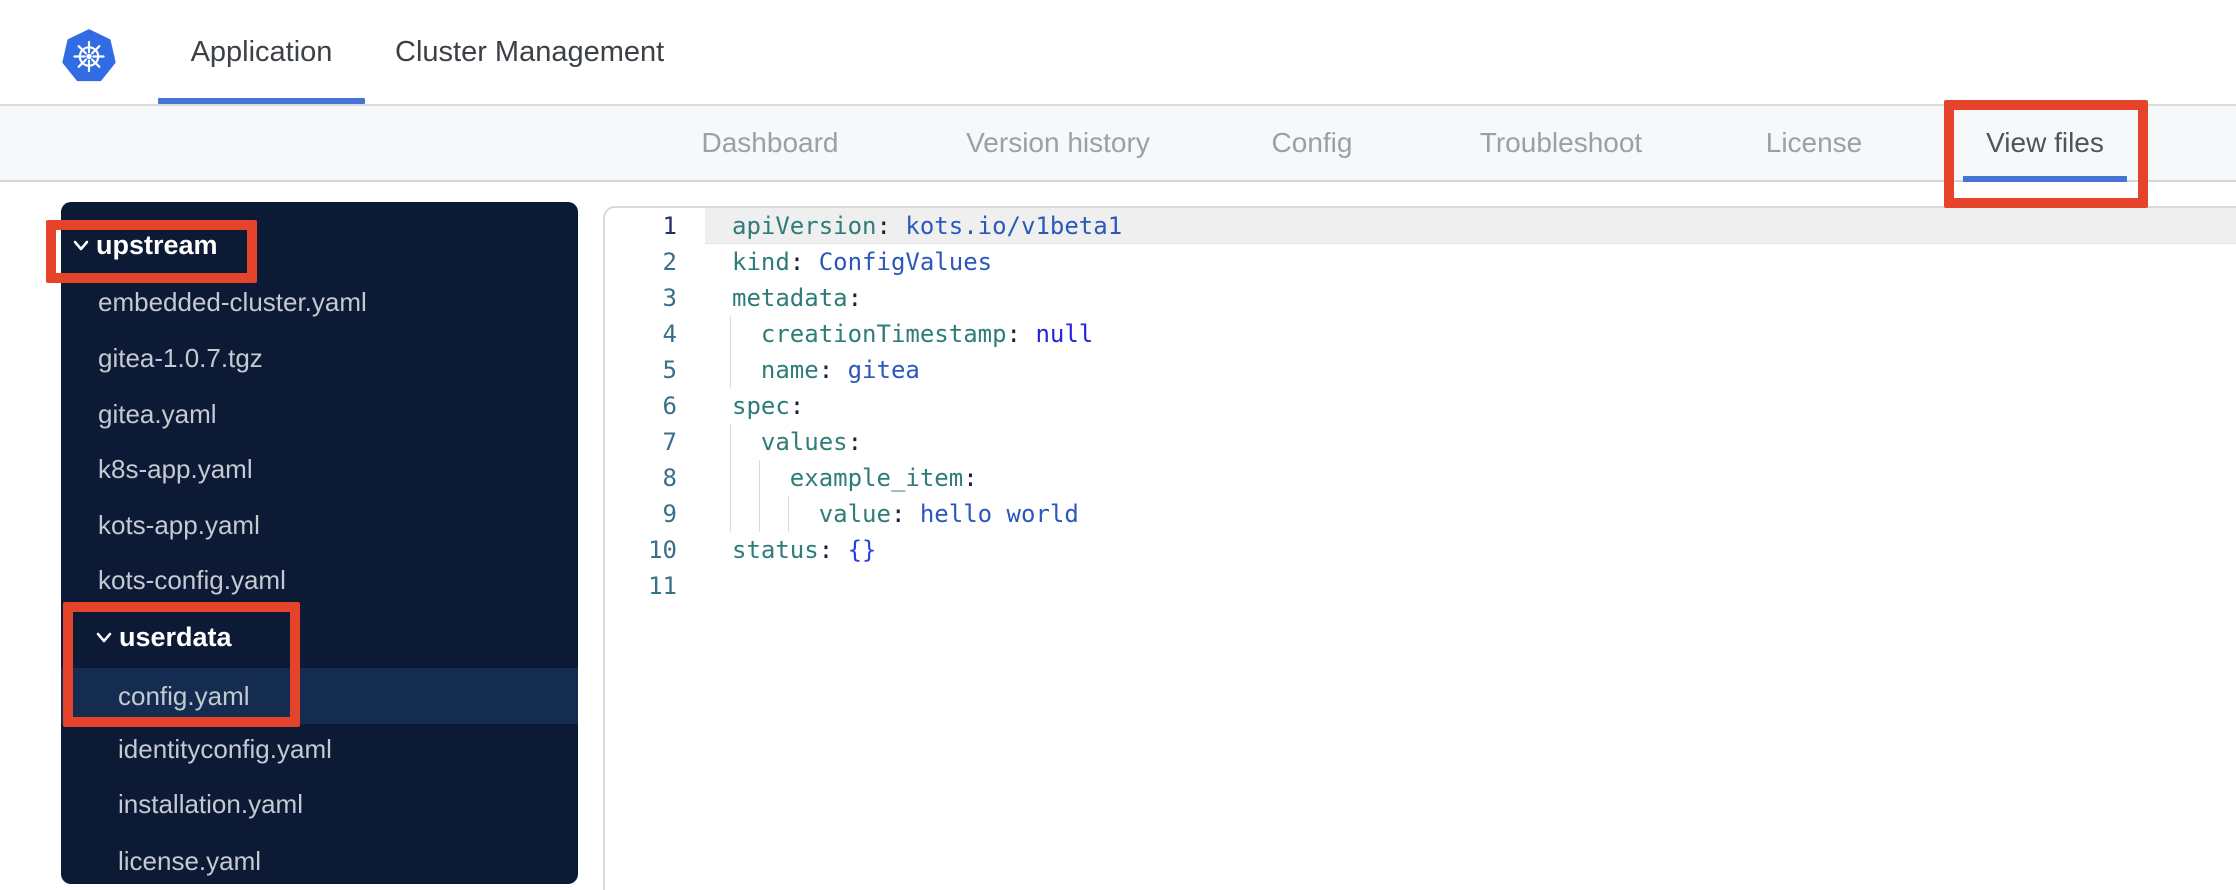 This screenshot has height=890, width=2236. Describe the element at coordinates (1420, 586) in the screenshot. I see `code-line-11: 11` at that location.